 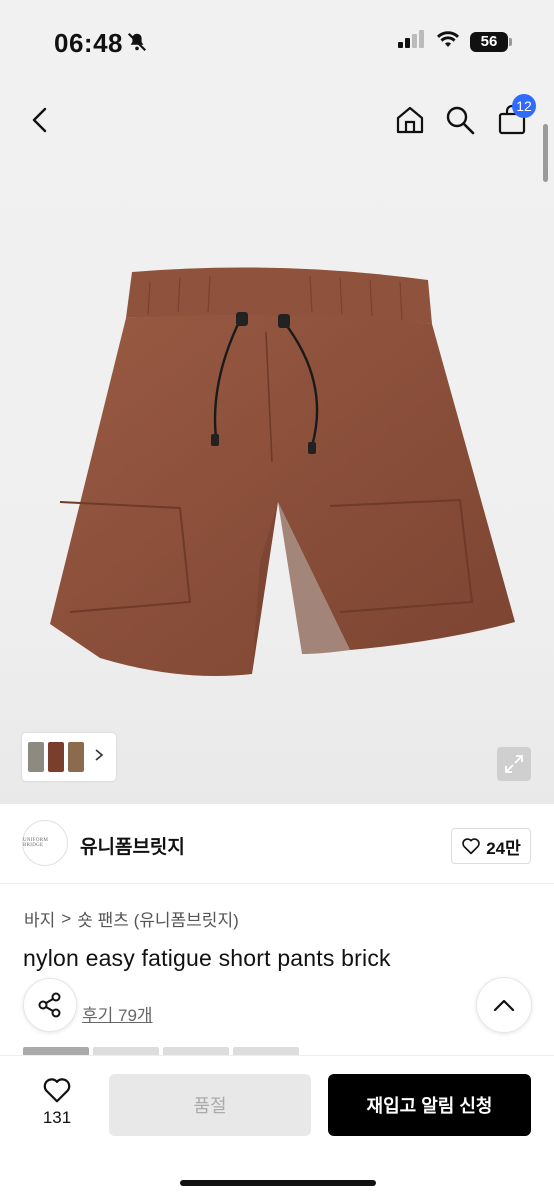 I want to click on brand-like-count: 24만, so click(x=503, y=848).